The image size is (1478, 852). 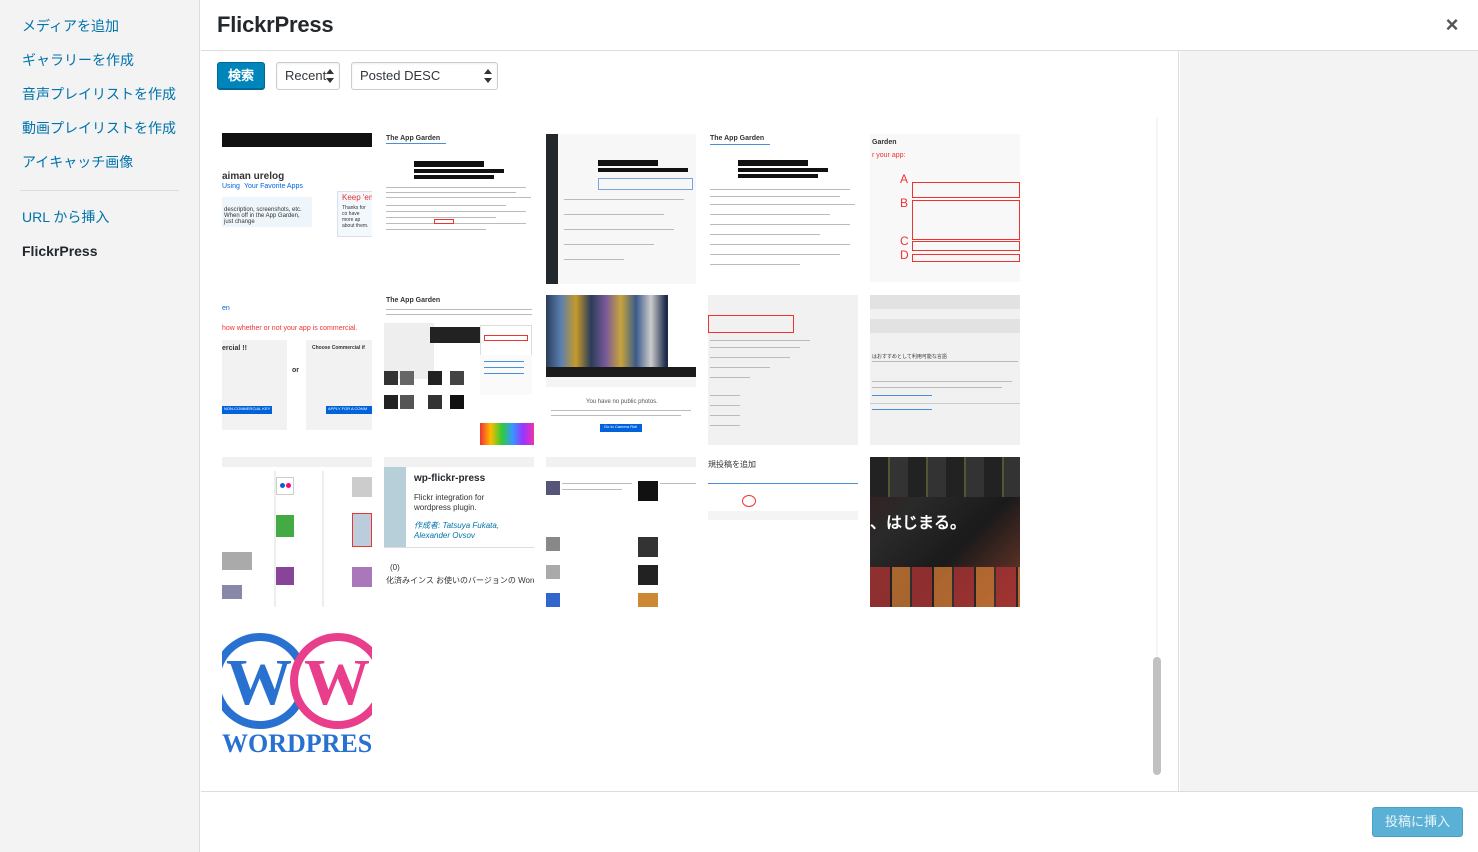 I want to click on search-button: 検索, so click(x=241, y=76).